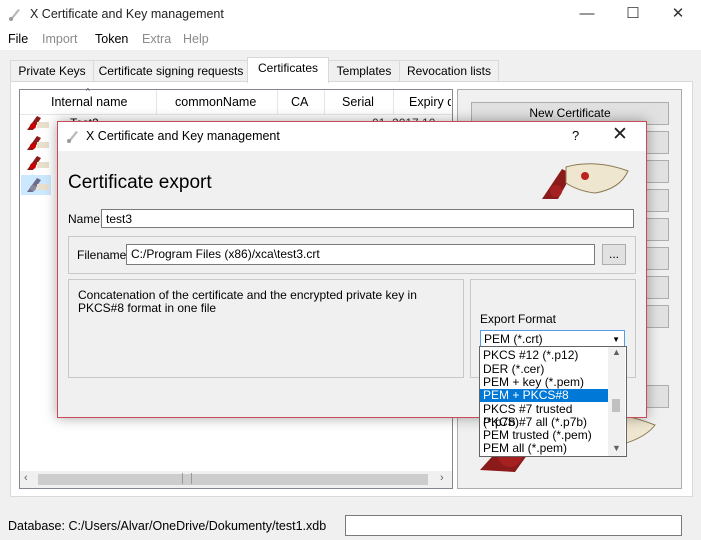 The width and height of the screenshot is (701, 540). Describe the element at coordinates (52, 71) in the screenshot. I see `tab-private-keys: Private Keys` at that location.